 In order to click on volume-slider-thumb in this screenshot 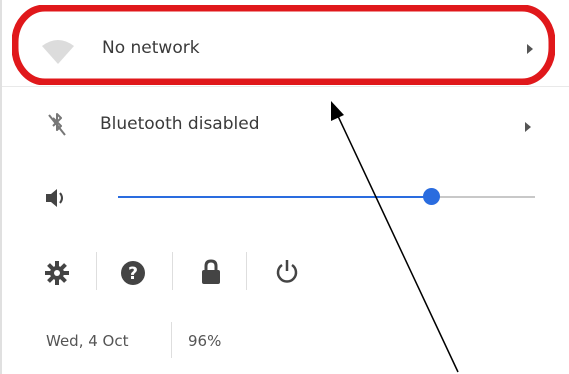, I will do `click(431, 196)`.